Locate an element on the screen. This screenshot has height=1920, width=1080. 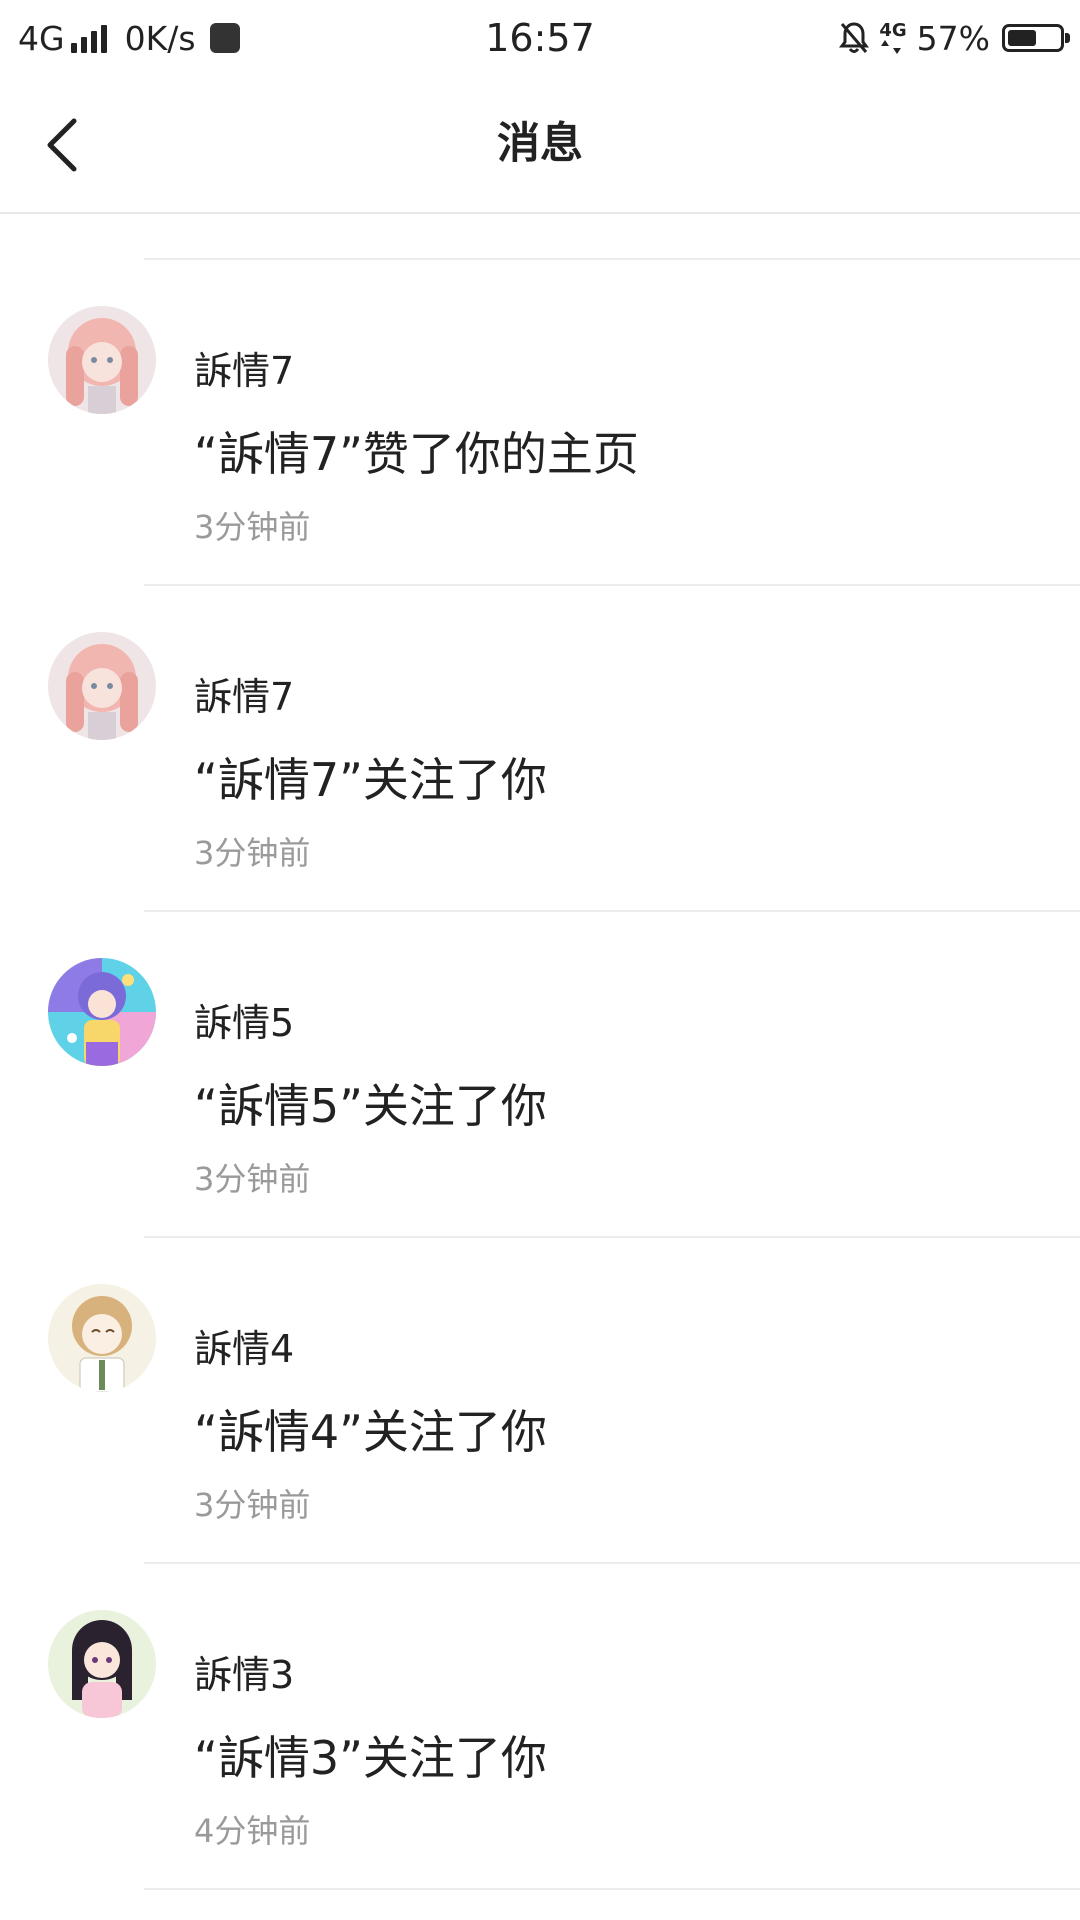
message-content: “訴情4”关注了你 is located at coordinates (370, 1432).